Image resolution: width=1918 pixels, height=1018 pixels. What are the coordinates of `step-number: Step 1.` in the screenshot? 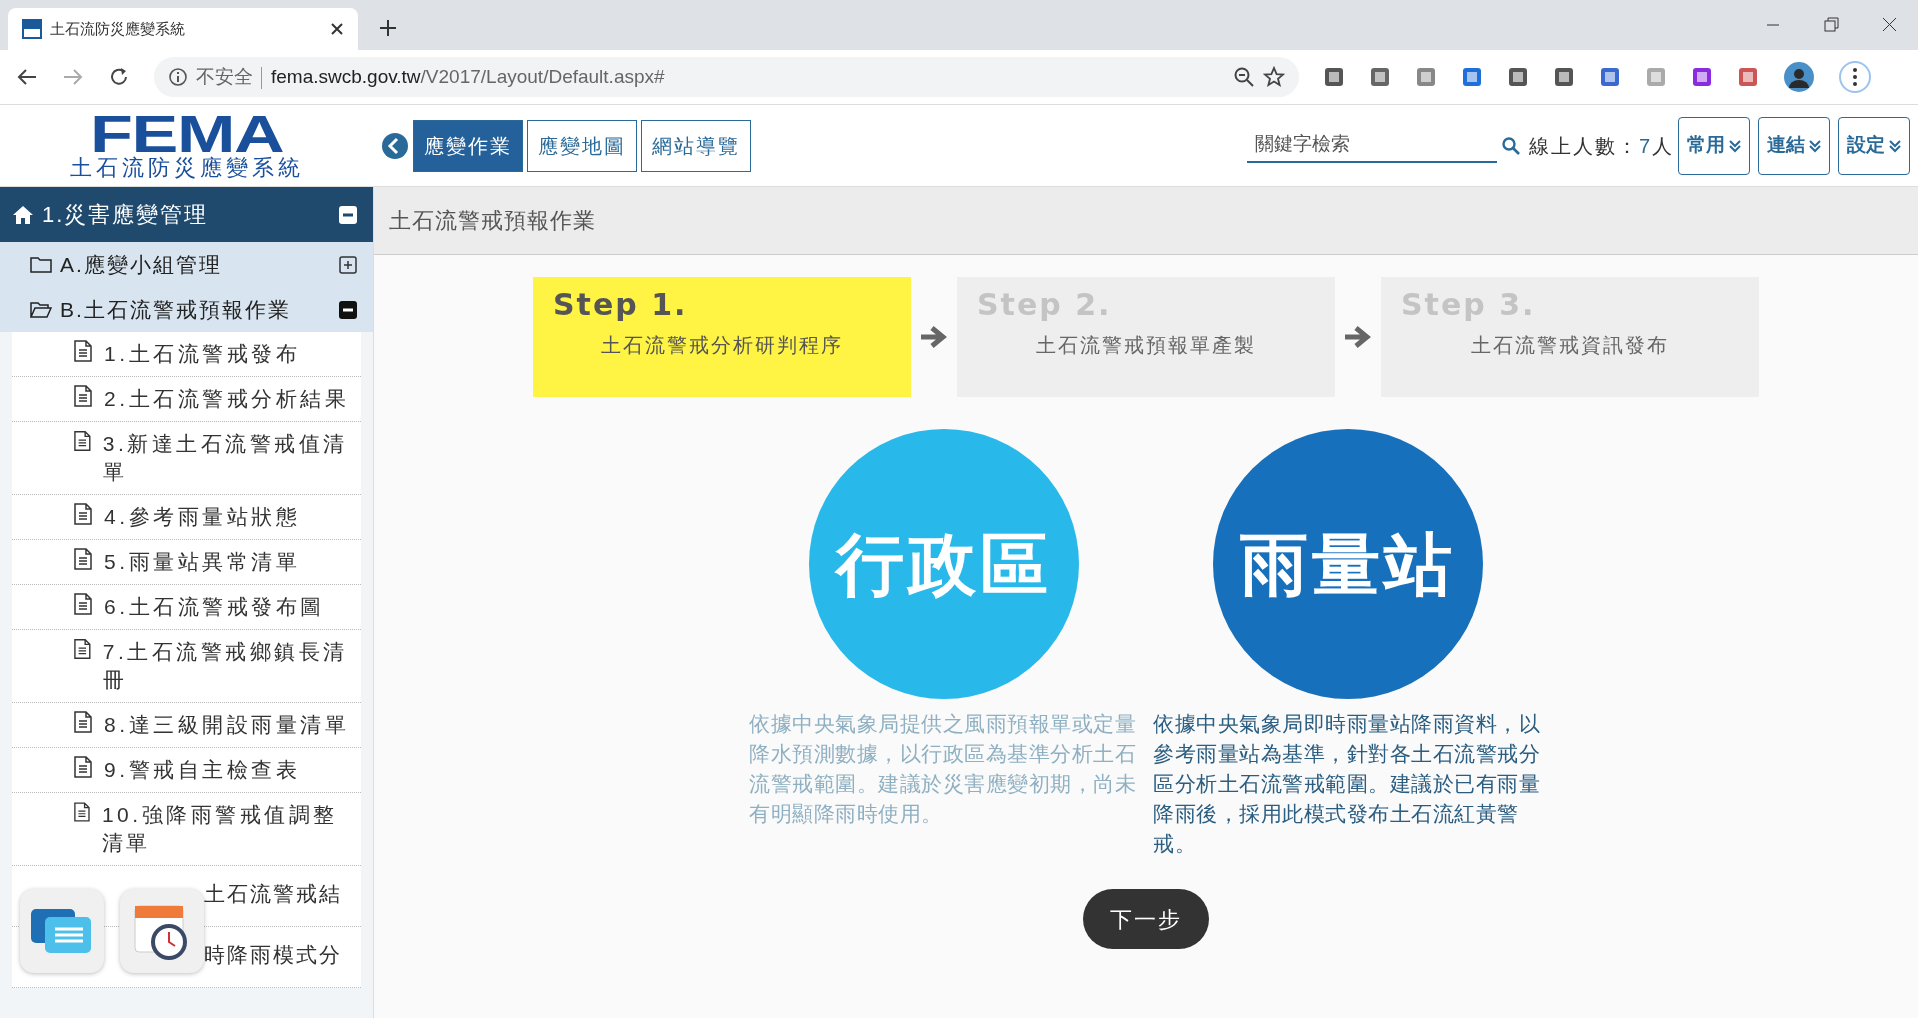 It's located at (621, 304).